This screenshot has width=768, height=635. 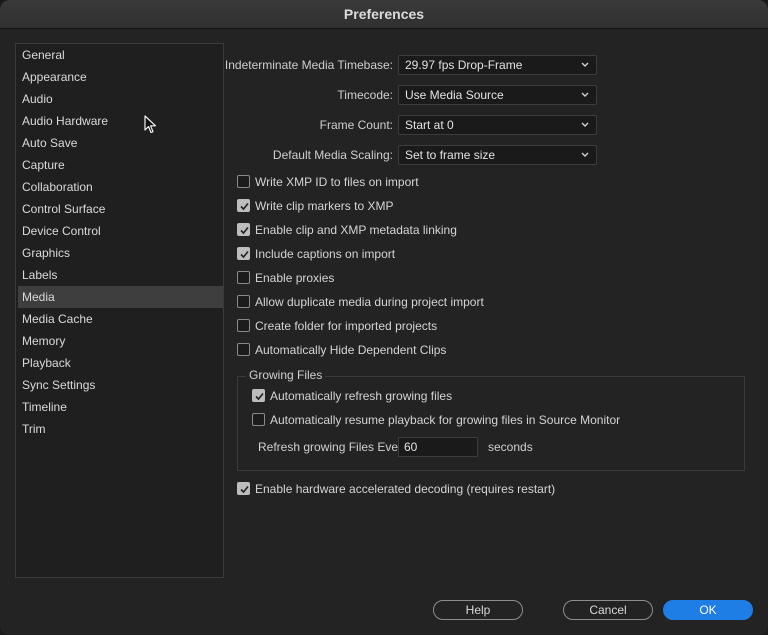 What do you see at coordinates (608, 610) in the screenshot?
I see `cancel-button: Cancel` at bounding box center [608, 610].